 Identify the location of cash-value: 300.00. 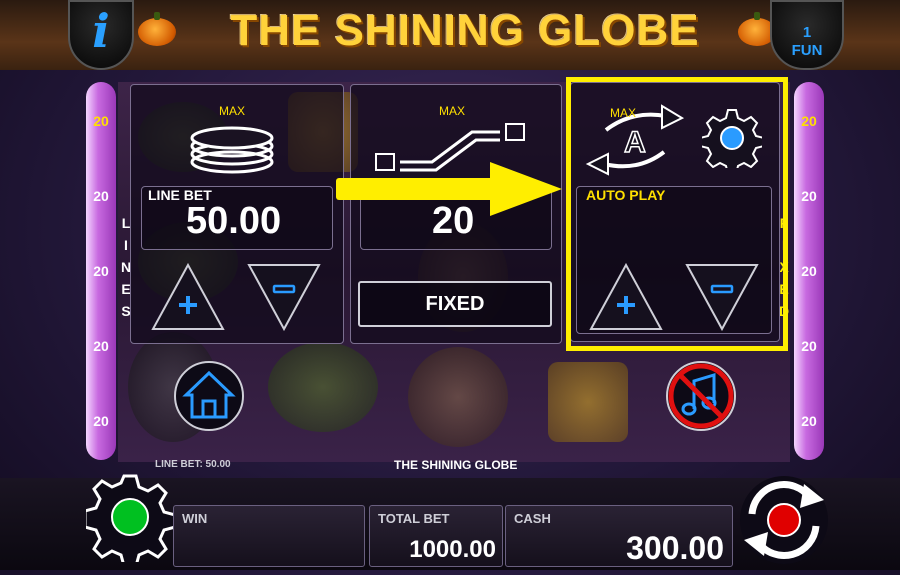
(675, 548).